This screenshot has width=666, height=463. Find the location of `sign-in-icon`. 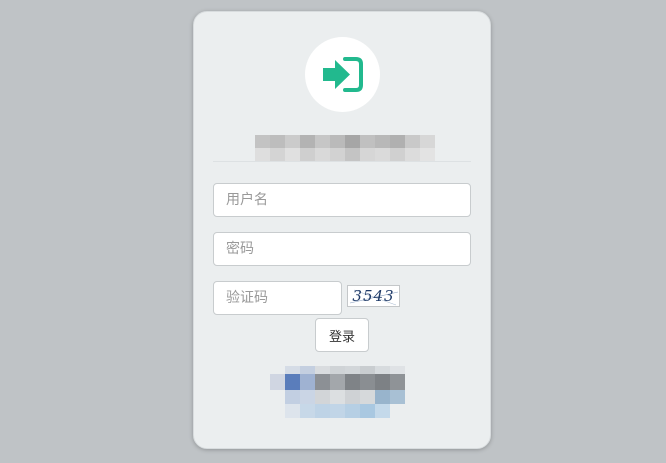

sign-in-icon is located at coordinates (343, 74).